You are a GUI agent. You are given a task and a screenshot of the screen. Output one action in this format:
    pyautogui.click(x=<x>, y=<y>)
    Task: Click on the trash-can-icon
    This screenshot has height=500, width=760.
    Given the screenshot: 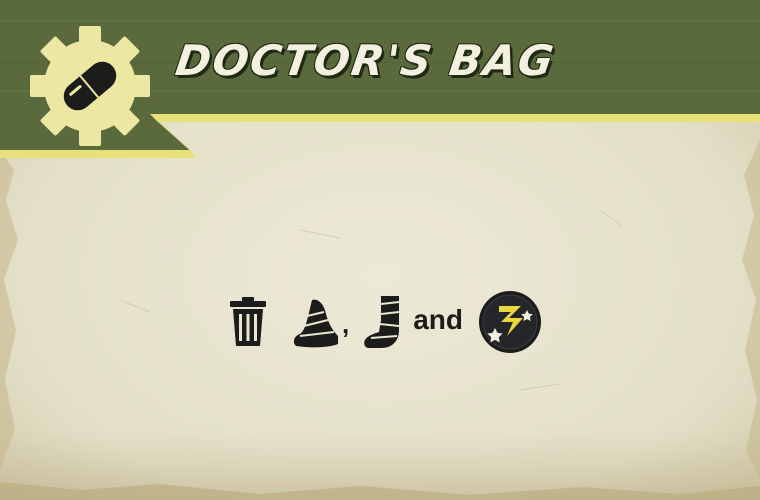 What is the action you would take?
    pyautogui.click(x=248, y=322)
    